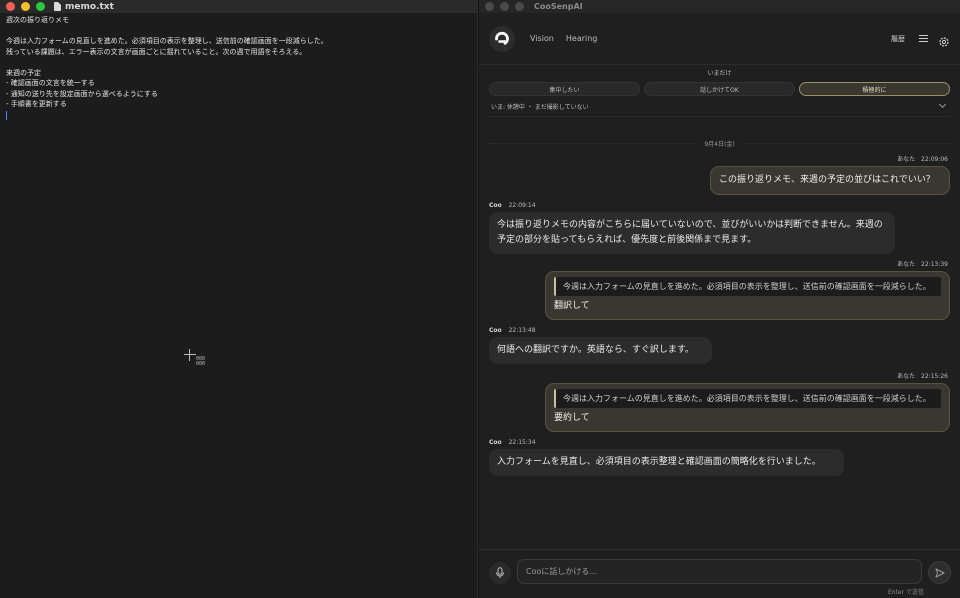  What do you see at coordinates (522, 330) in the screenshot?
I see `message-time: 22:13:48` at bounding box center [522, 330].